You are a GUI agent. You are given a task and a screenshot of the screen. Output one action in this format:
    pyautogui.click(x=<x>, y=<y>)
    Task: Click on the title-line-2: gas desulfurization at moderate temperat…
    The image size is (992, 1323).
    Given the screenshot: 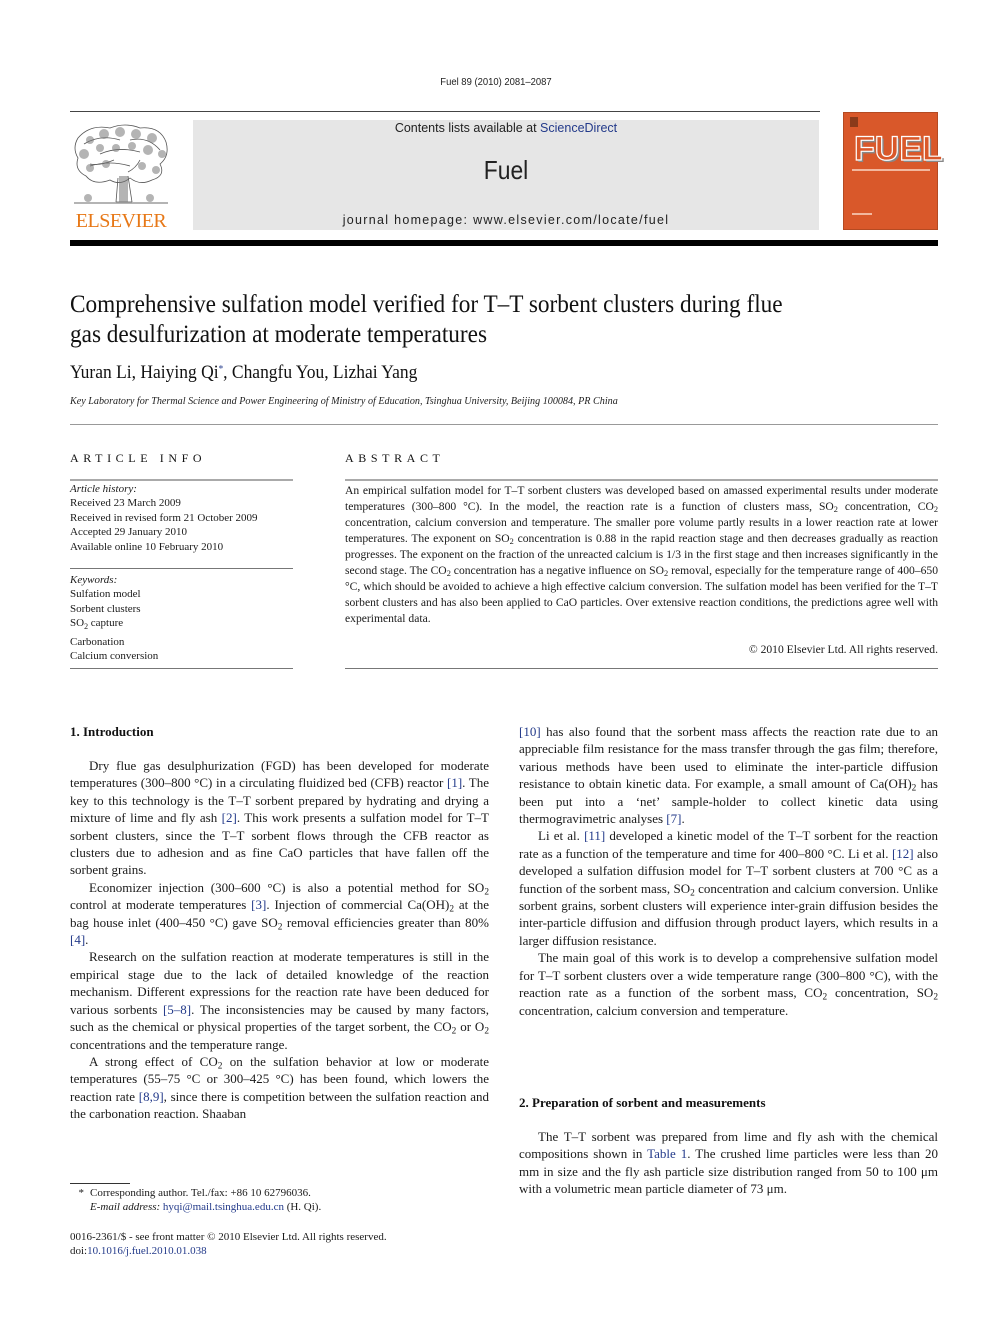 What is the action you would take?
    pyautogui.click(x=279, y=334)
    